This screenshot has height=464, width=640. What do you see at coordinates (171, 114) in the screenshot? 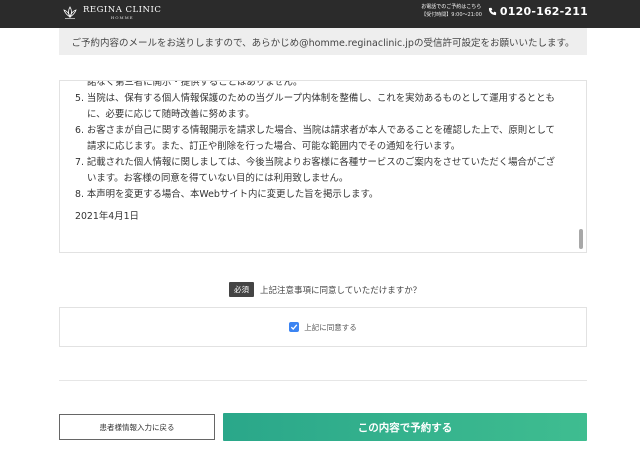
I see `policy-item-5-line-2: に、必要に応じて随時改善に努めます。` at bounding box center [171, 114].